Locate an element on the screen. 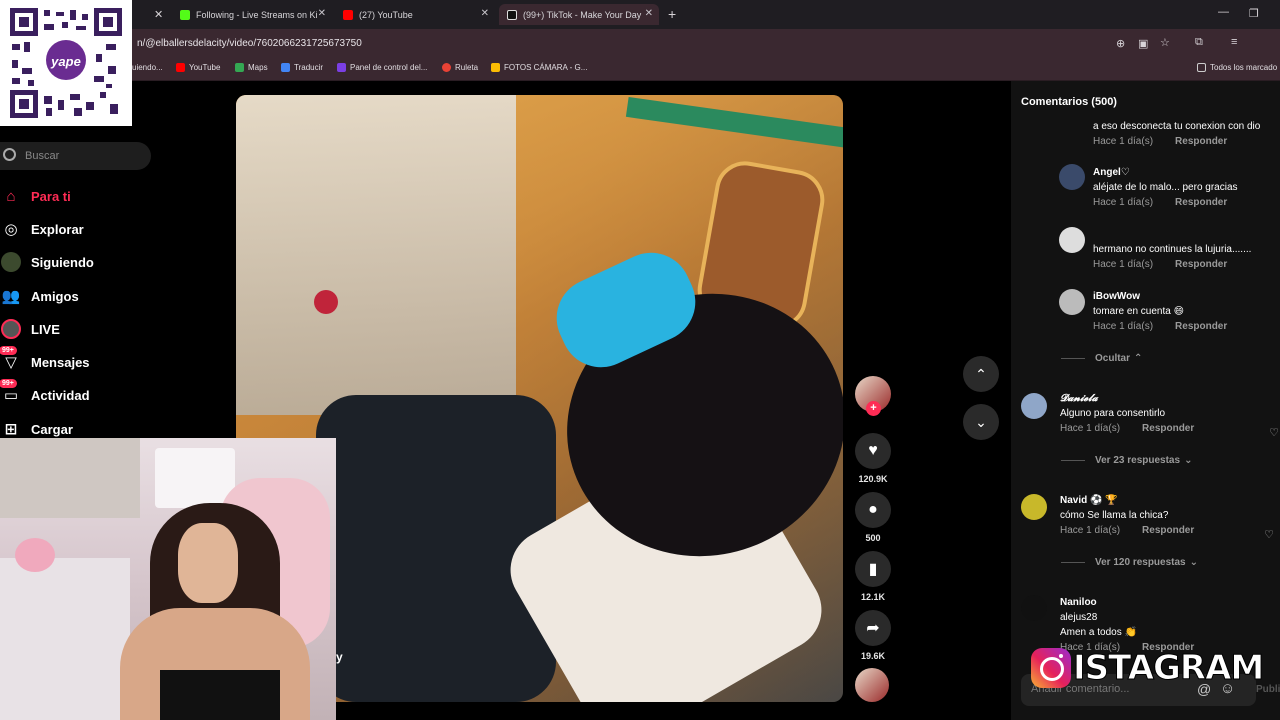  comment-button: ● 500 is located at coordinates (873, 517).